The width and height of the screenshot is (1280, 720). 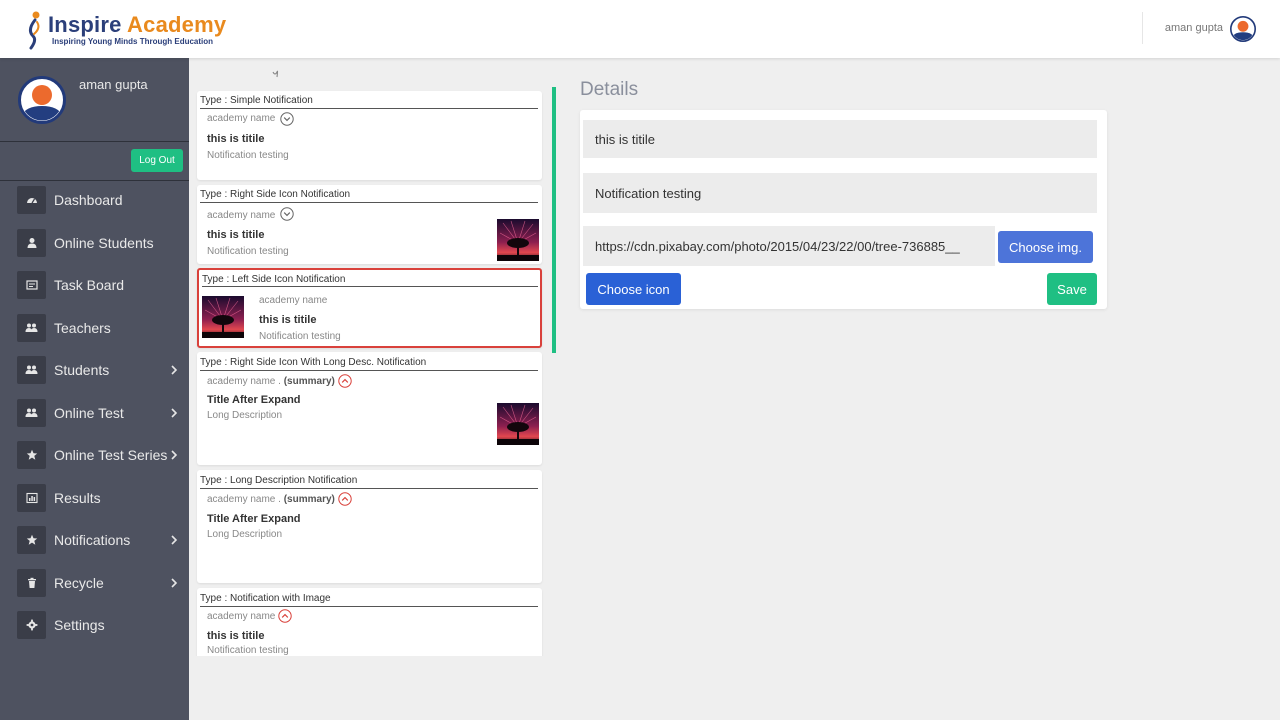 What do you see at coordinates (177, 24) in the screenshot?
I see `brand-name-part2: Academy` at bounding box center [177, 24].